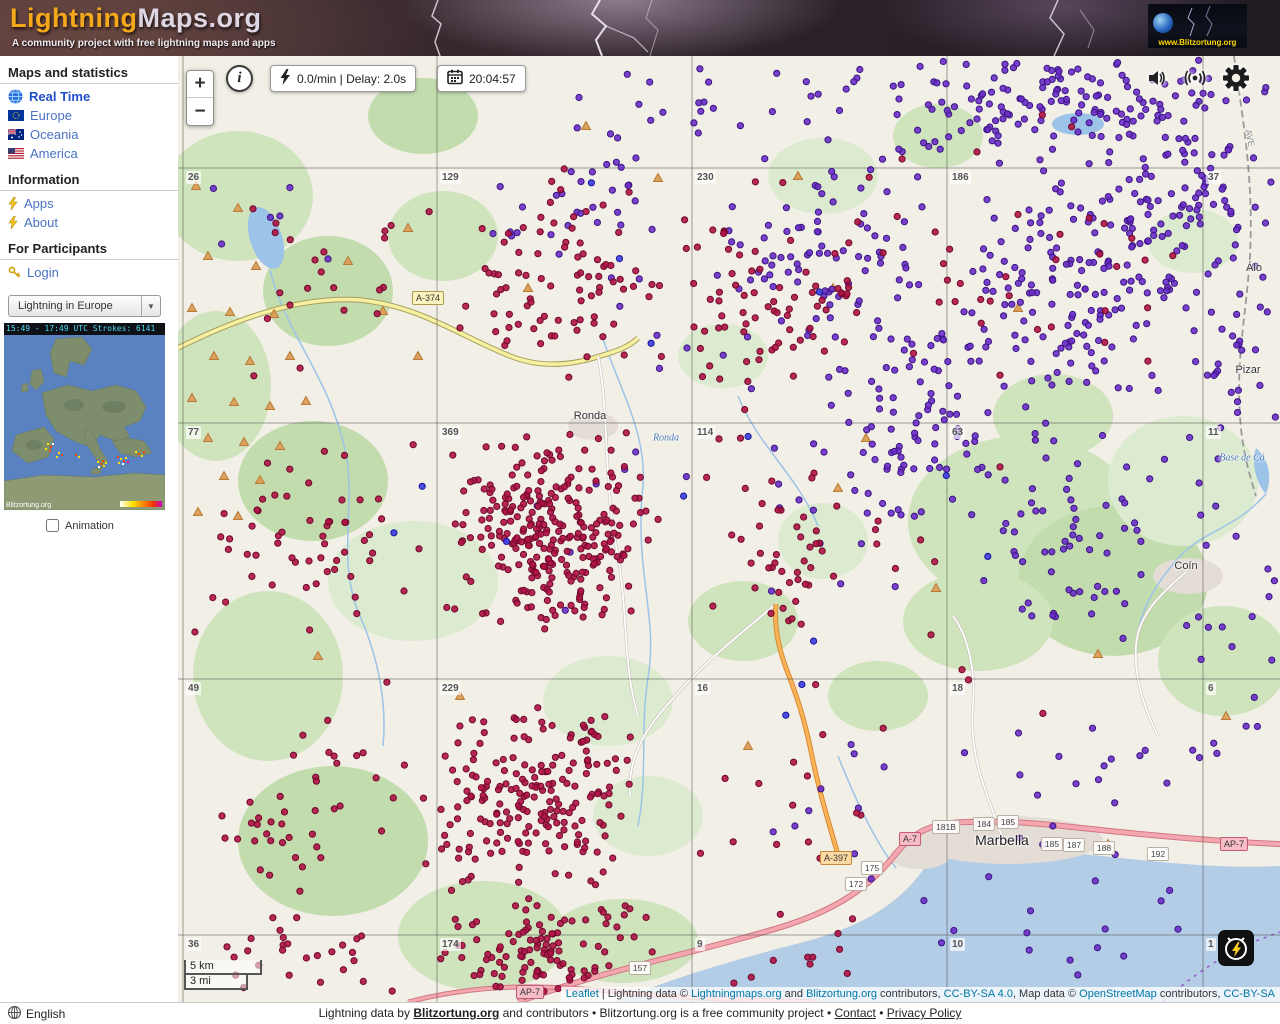 This screenshot has height=1024, width=1280. What do you see at coordinates (1197, 26) in the screenshot?
I see `blitzortung-banner: www.Blitzortung.org` at bounding box center [1197, 26].